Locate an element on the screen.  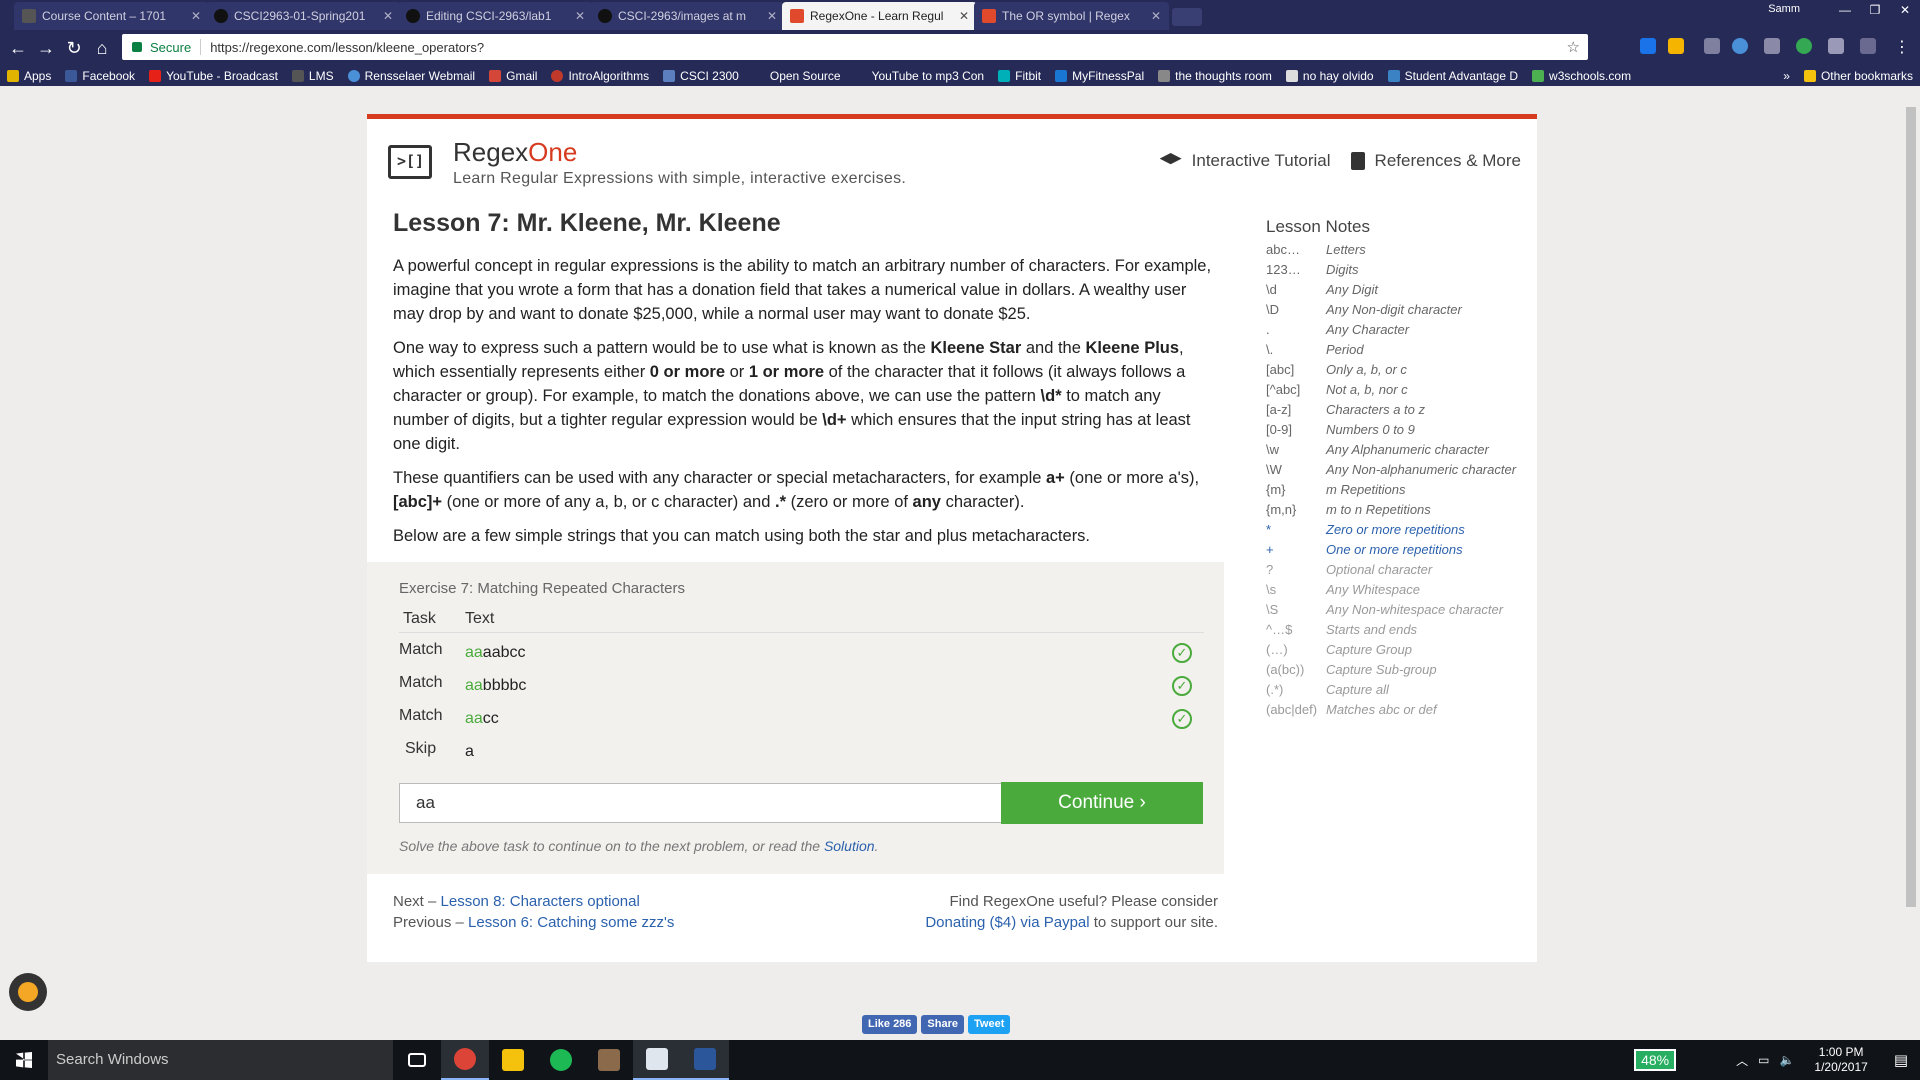
close-window-icon: ✕ is located at coordinates (1905, 10).